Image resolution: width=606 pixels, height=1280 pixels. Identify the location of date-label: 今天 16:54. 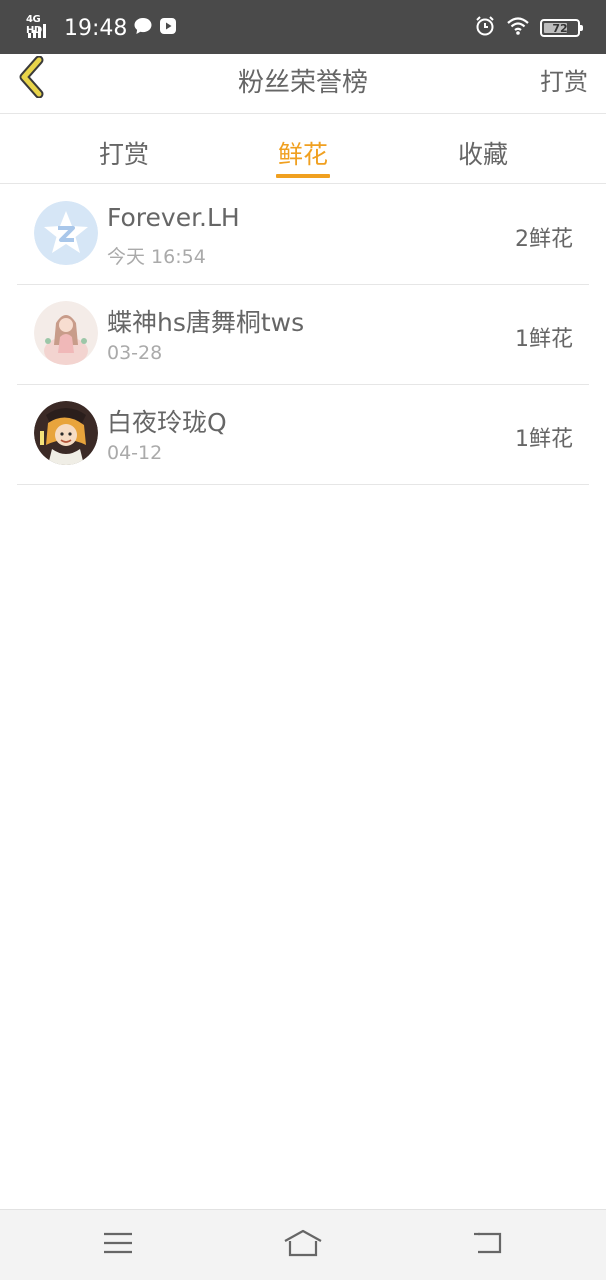
(156, 257).